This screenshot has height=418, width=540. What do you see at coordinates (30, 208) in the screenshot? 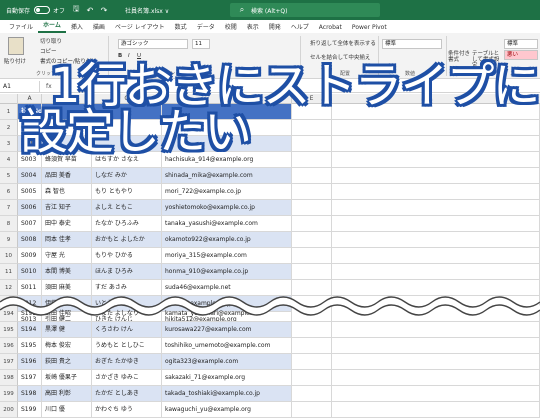
I see `table-cell: S006` at bounding box center [30, 208].